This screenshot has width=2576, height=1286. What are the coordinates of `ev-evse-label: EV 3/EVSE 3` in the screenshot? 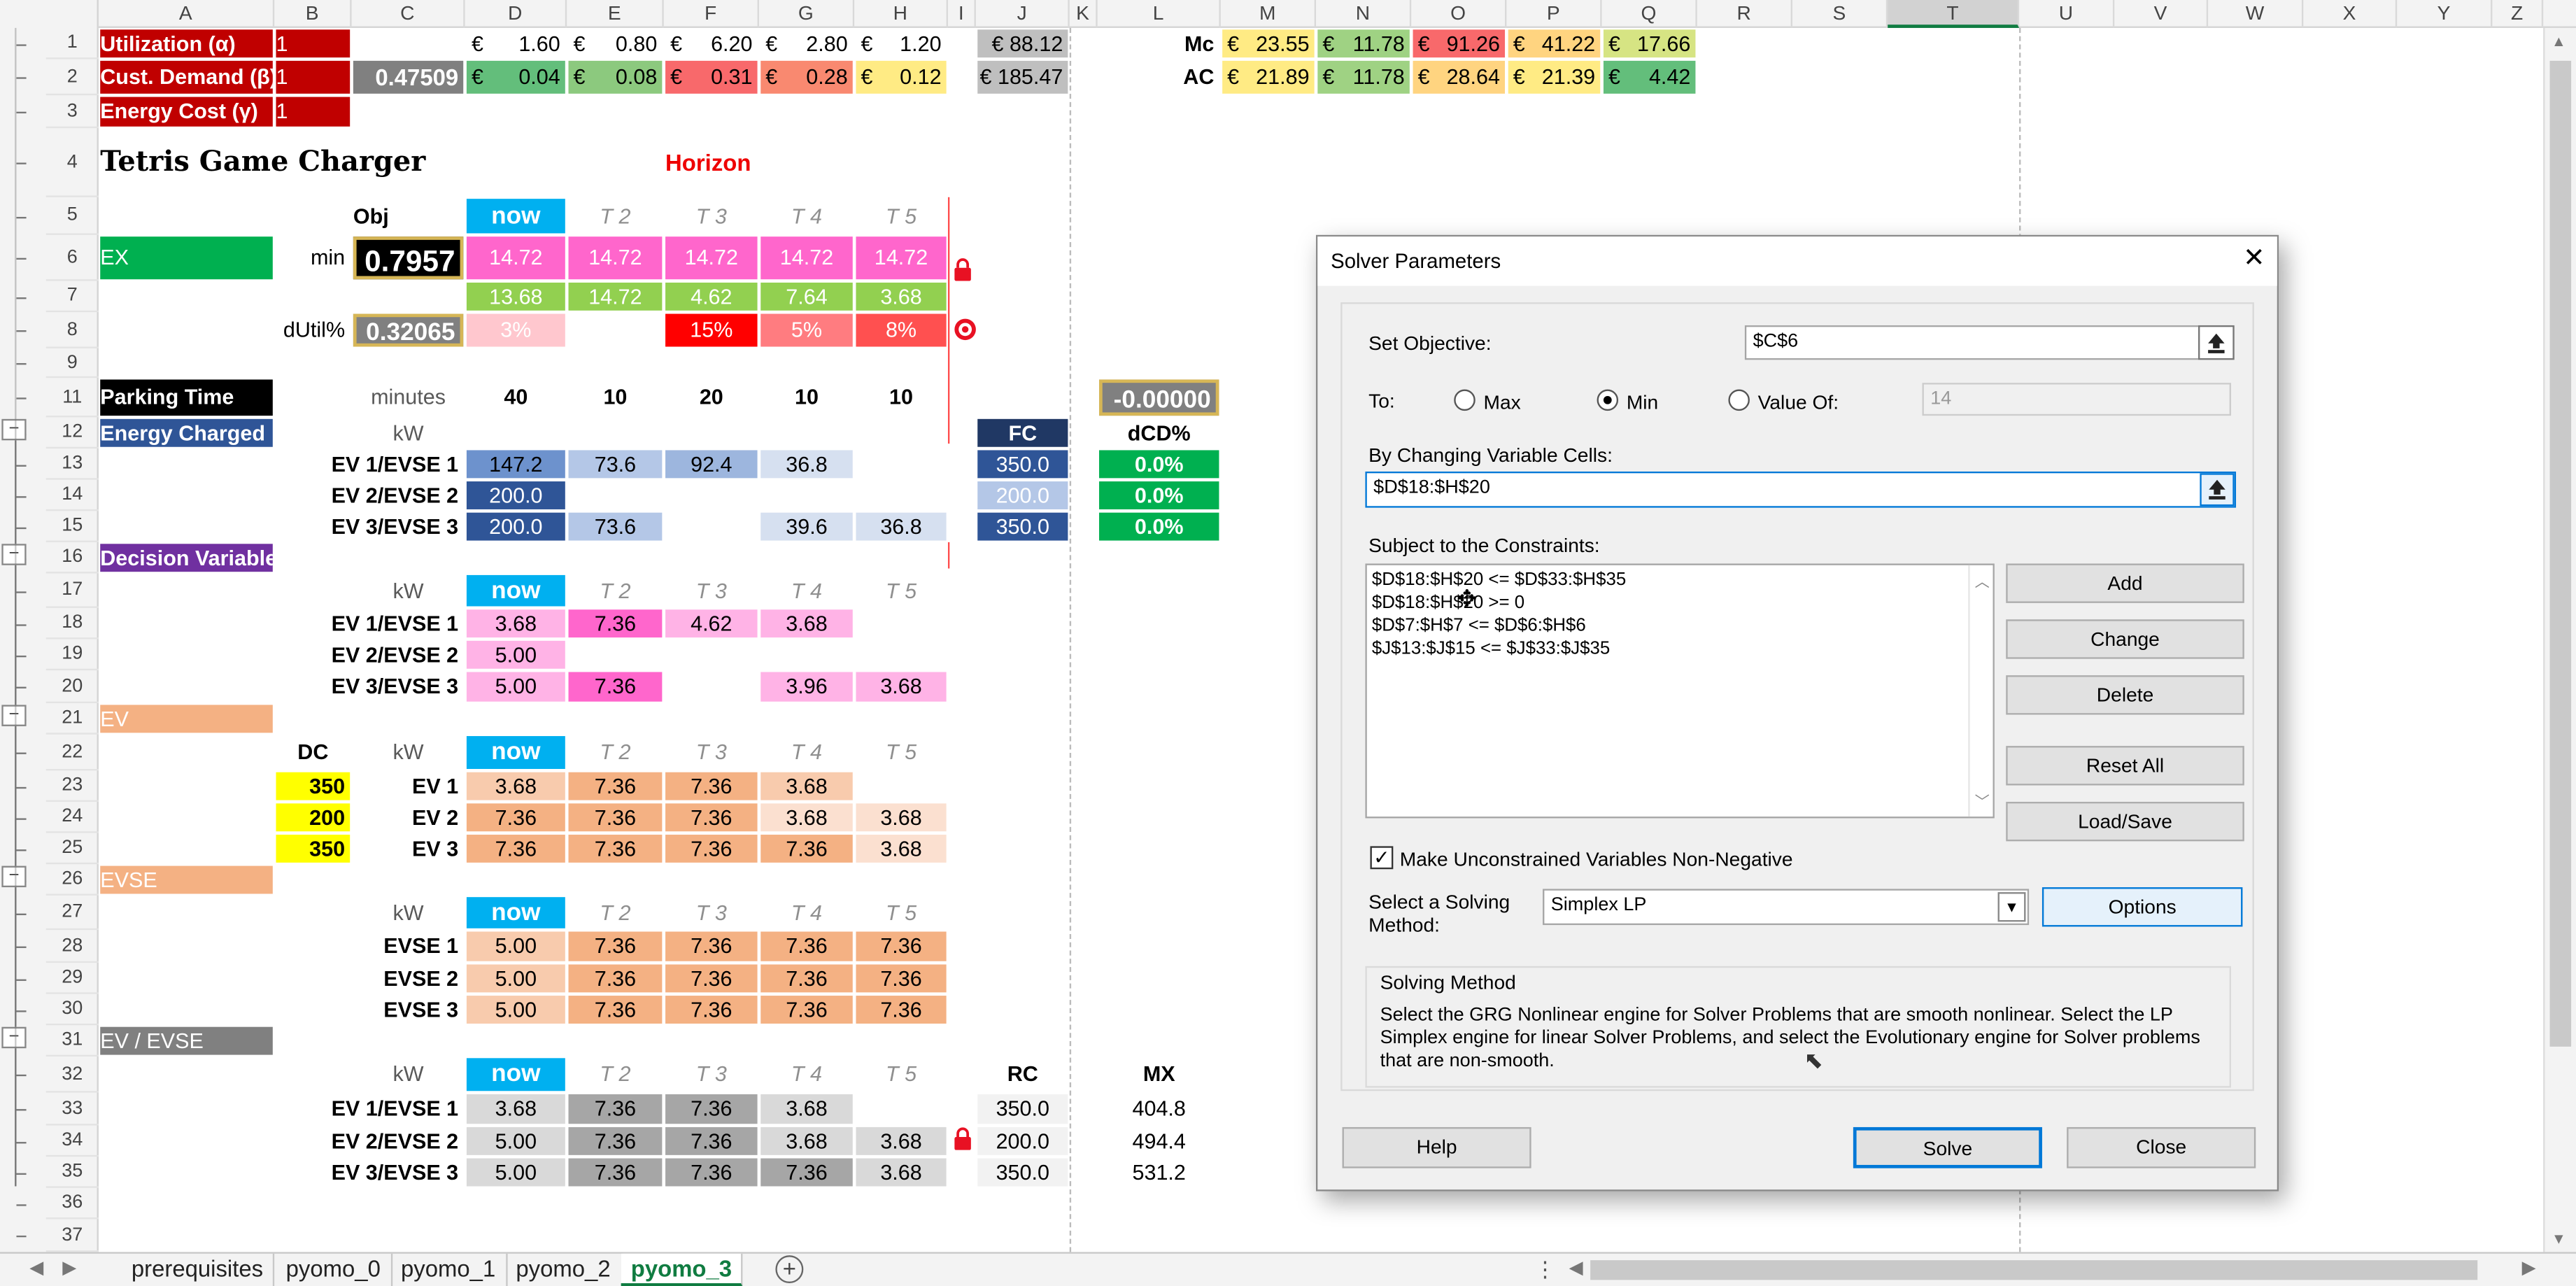 It's located at (370, 686).